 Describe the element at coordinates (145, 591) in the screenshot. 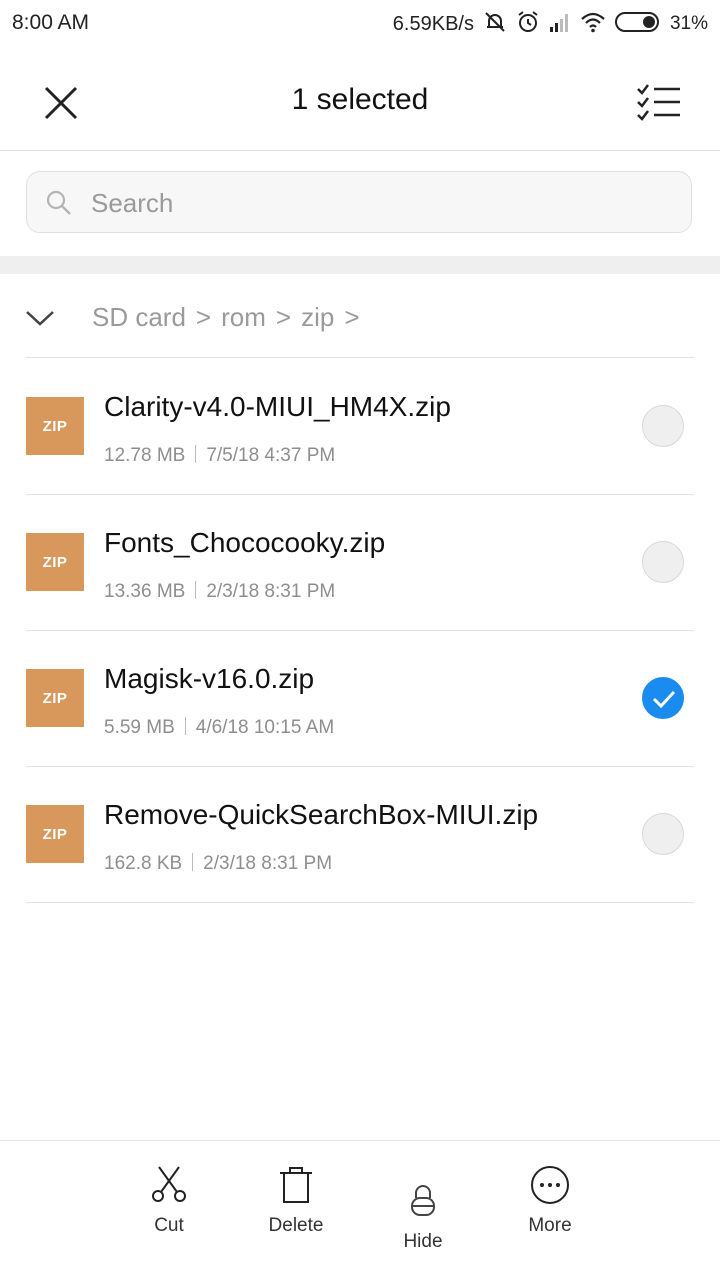

I see `file-size: 13.36 MB` at that location.